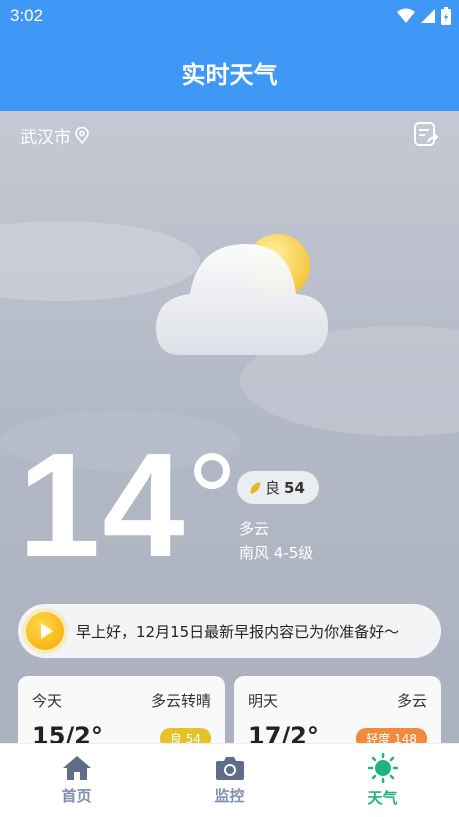  I want to click on home-icon, so click(76, 768).